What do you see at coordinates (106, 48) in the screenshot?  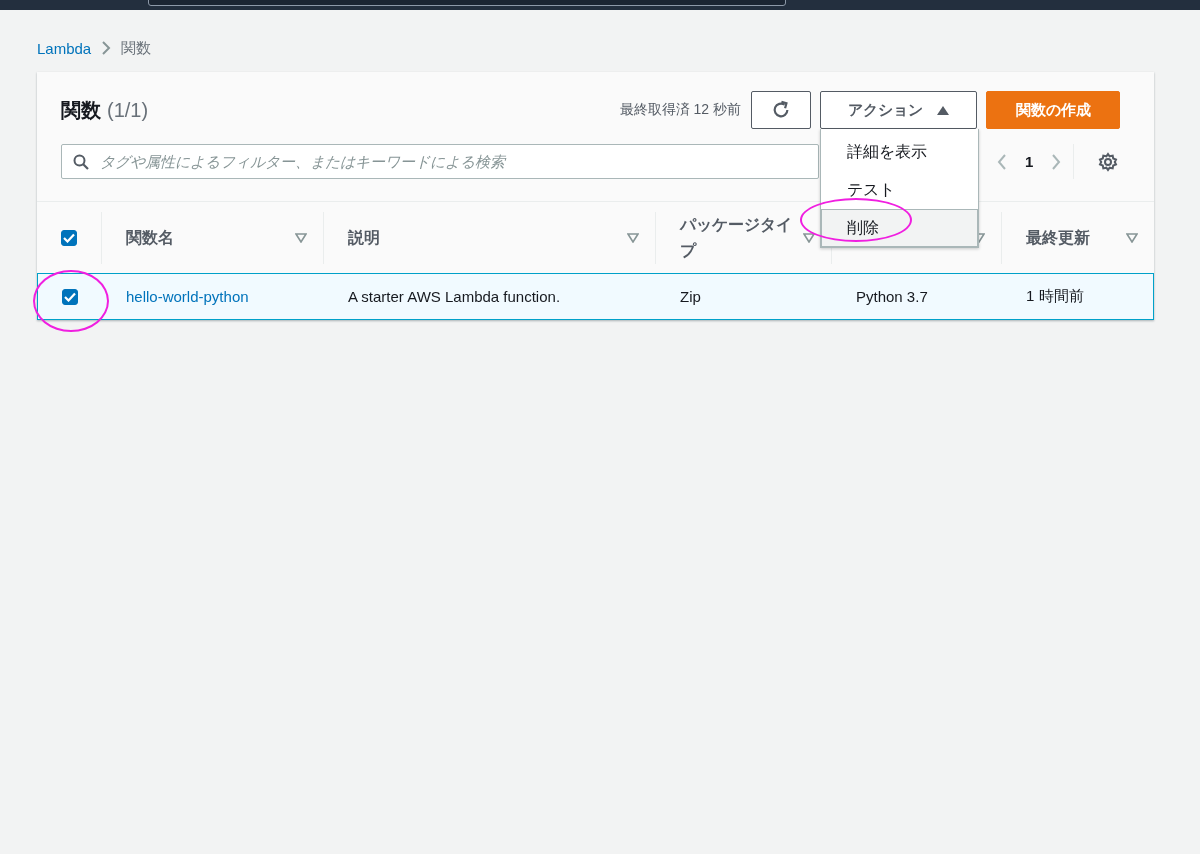 I see `chevron-right-icon` at bounding box center [106, 48].